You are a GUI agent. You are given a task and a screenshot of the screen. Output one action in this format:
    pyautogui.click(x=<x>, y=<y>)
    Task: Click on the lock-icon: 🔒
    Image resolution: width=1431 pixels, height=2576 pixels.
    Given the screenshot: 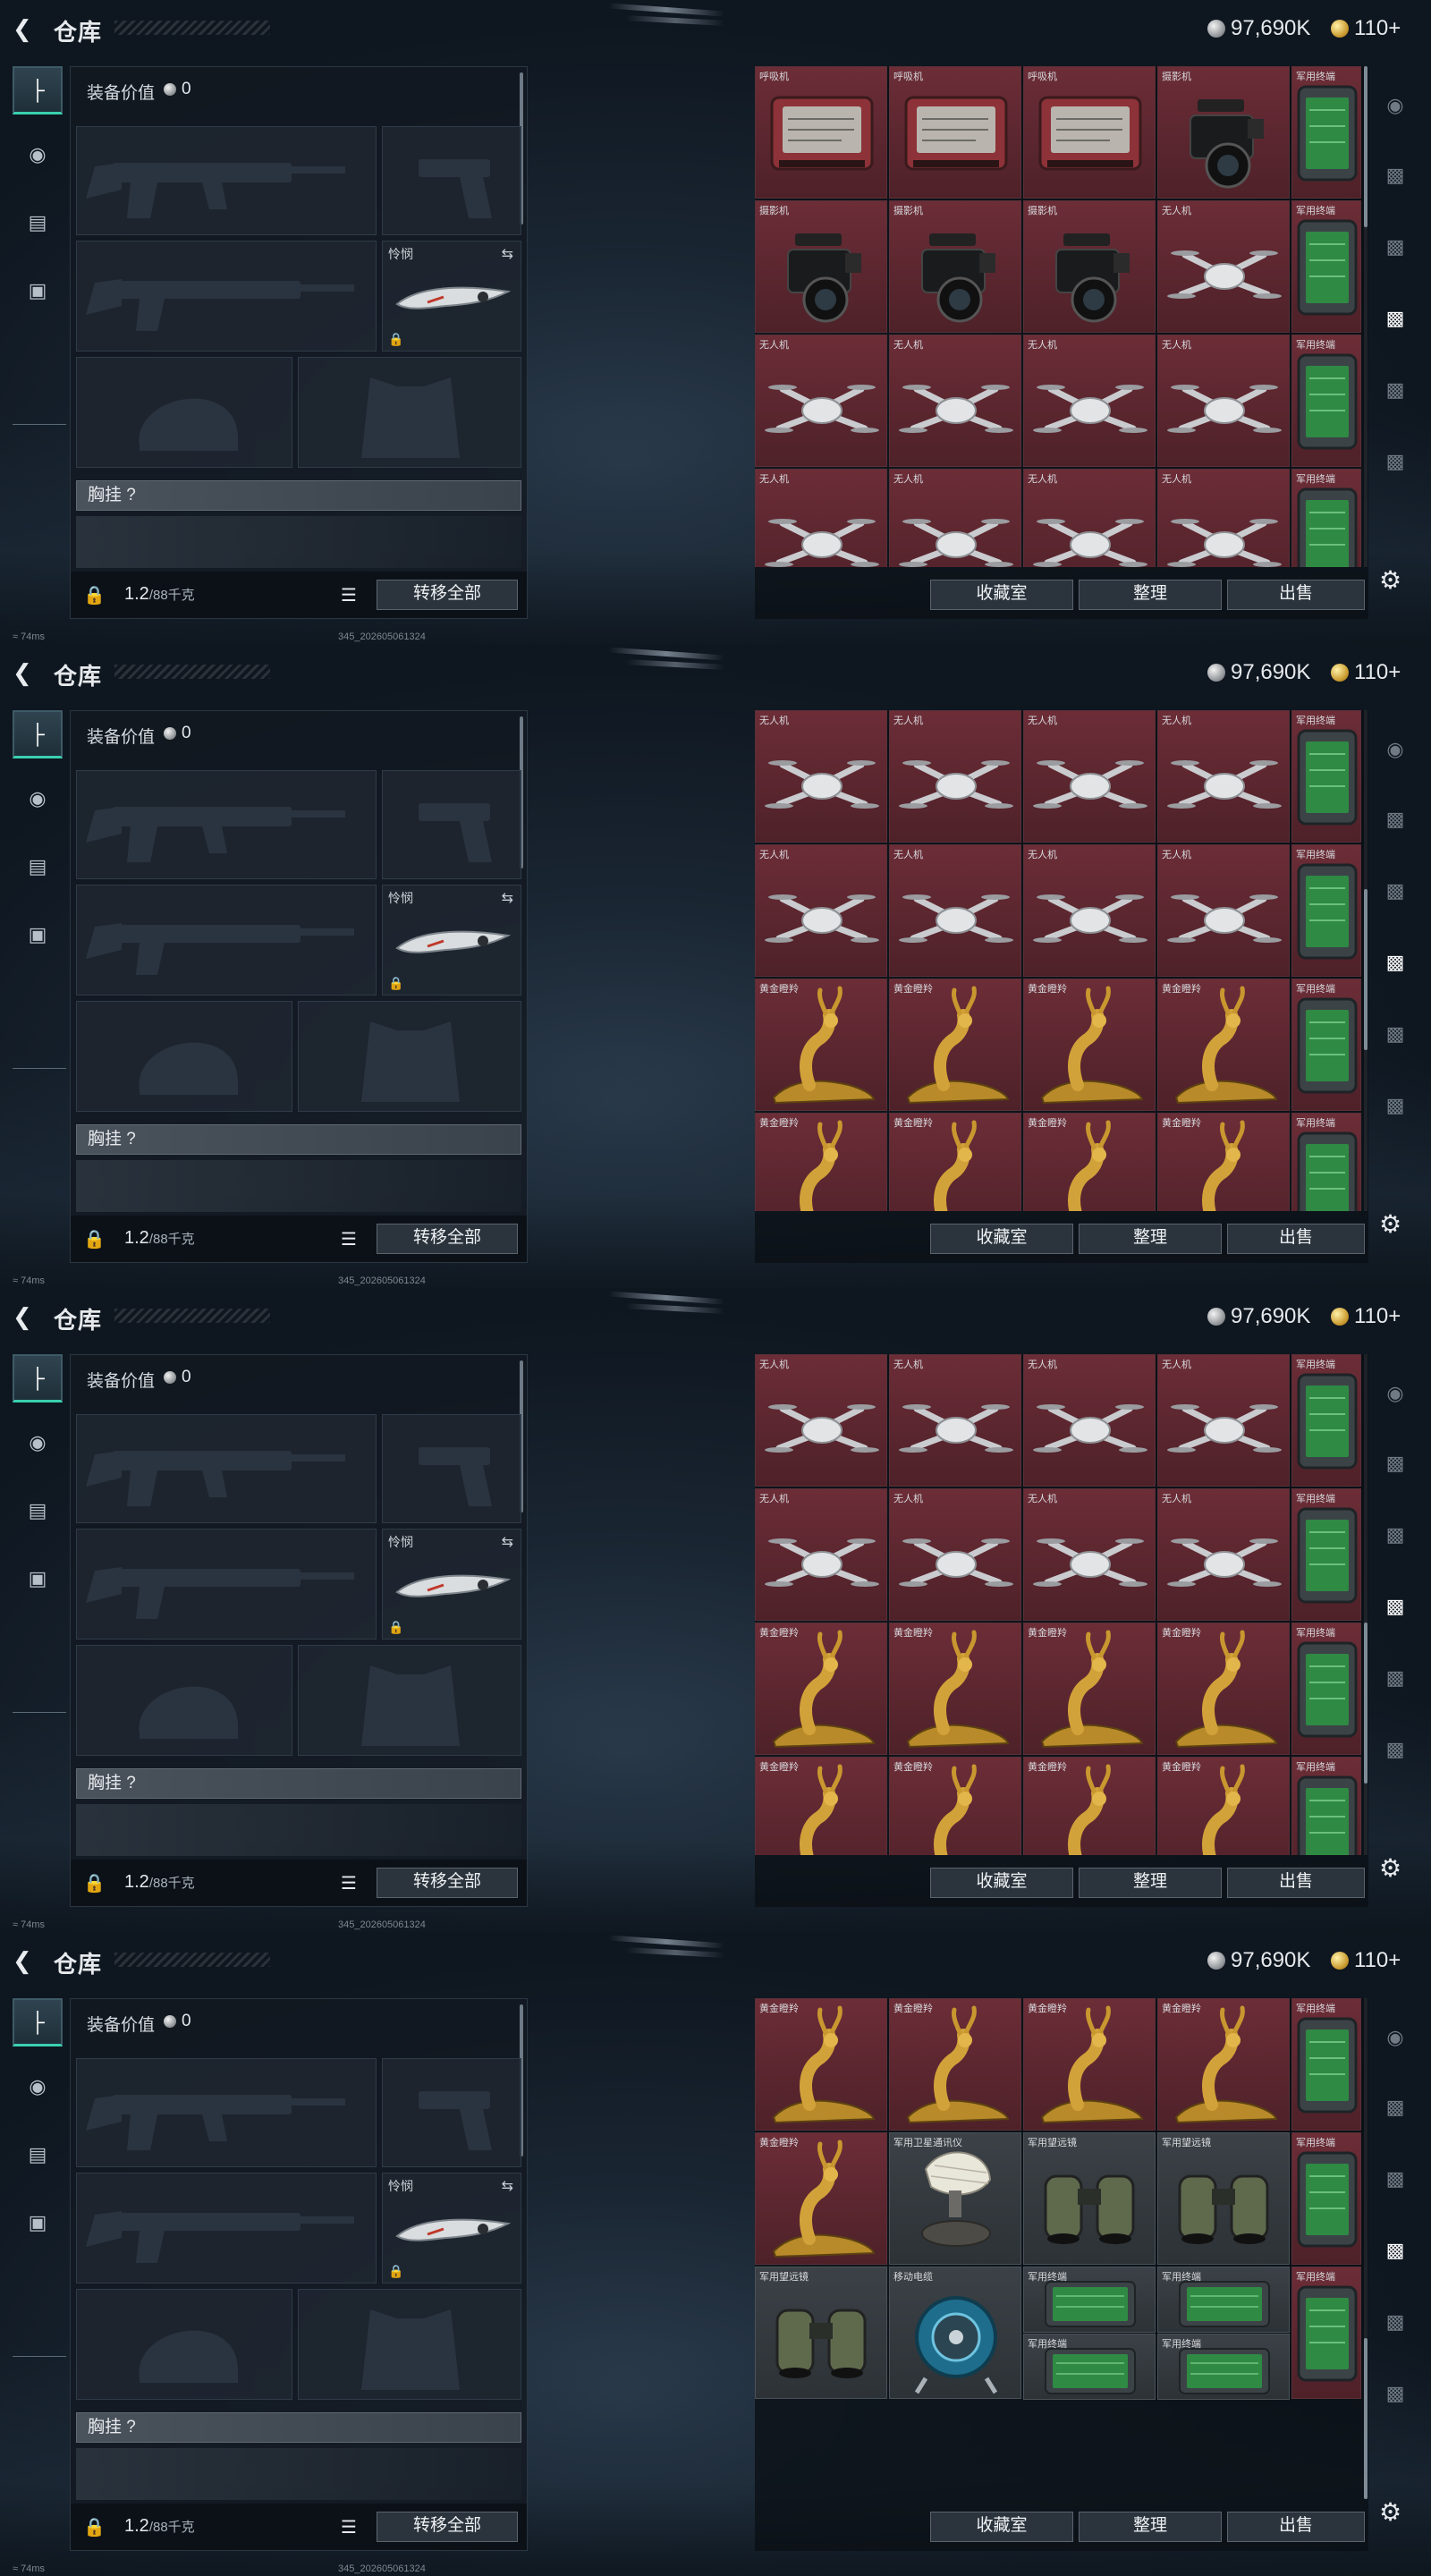 What is the action you would take?
    pyautogui.click(x=95, y=2527)
    